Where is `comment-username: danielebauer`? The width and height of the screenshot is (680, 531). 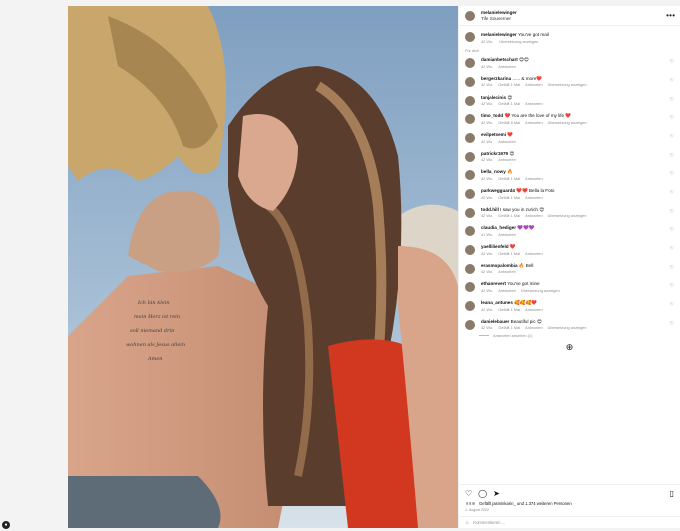 comment-username: danielebauer is located at coordinates (495, 321).